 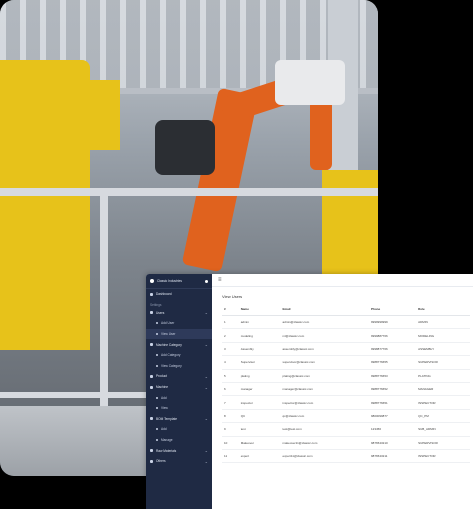 I want to click on column-header: Name, so click(x=259, y=309).